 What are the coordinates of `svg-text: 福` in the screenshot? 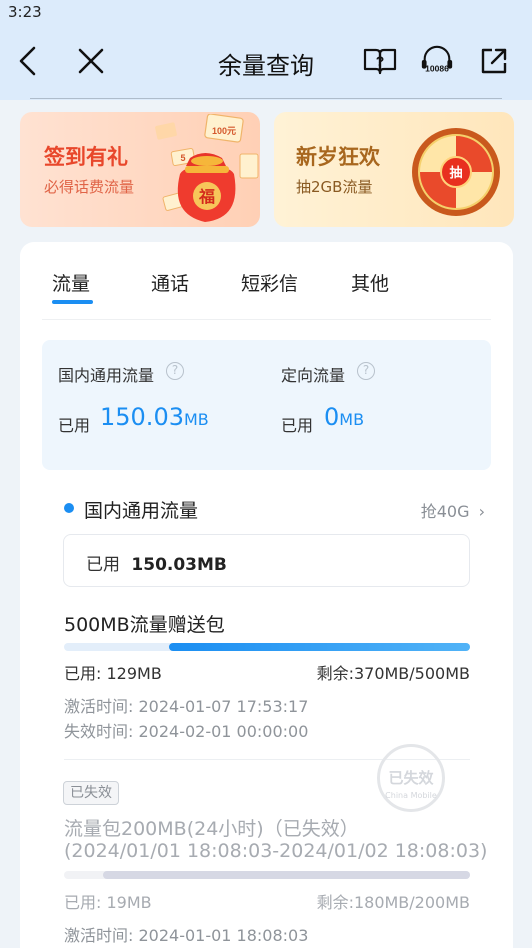 It's located at (206, 196).